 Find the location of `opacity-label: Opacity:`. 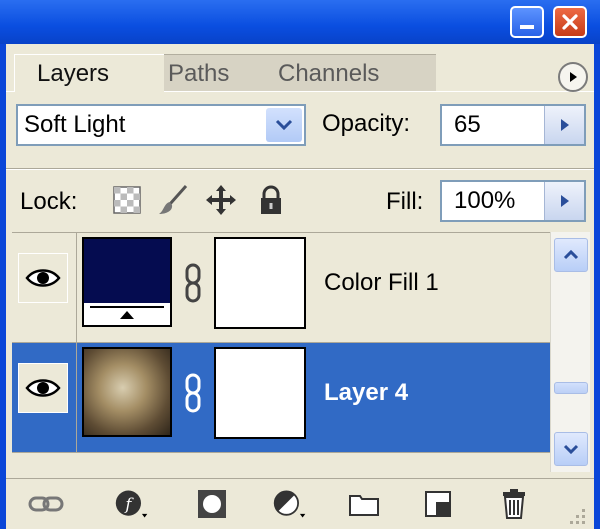

opacity-label: Opacity: is located at coordinates (366, 123).